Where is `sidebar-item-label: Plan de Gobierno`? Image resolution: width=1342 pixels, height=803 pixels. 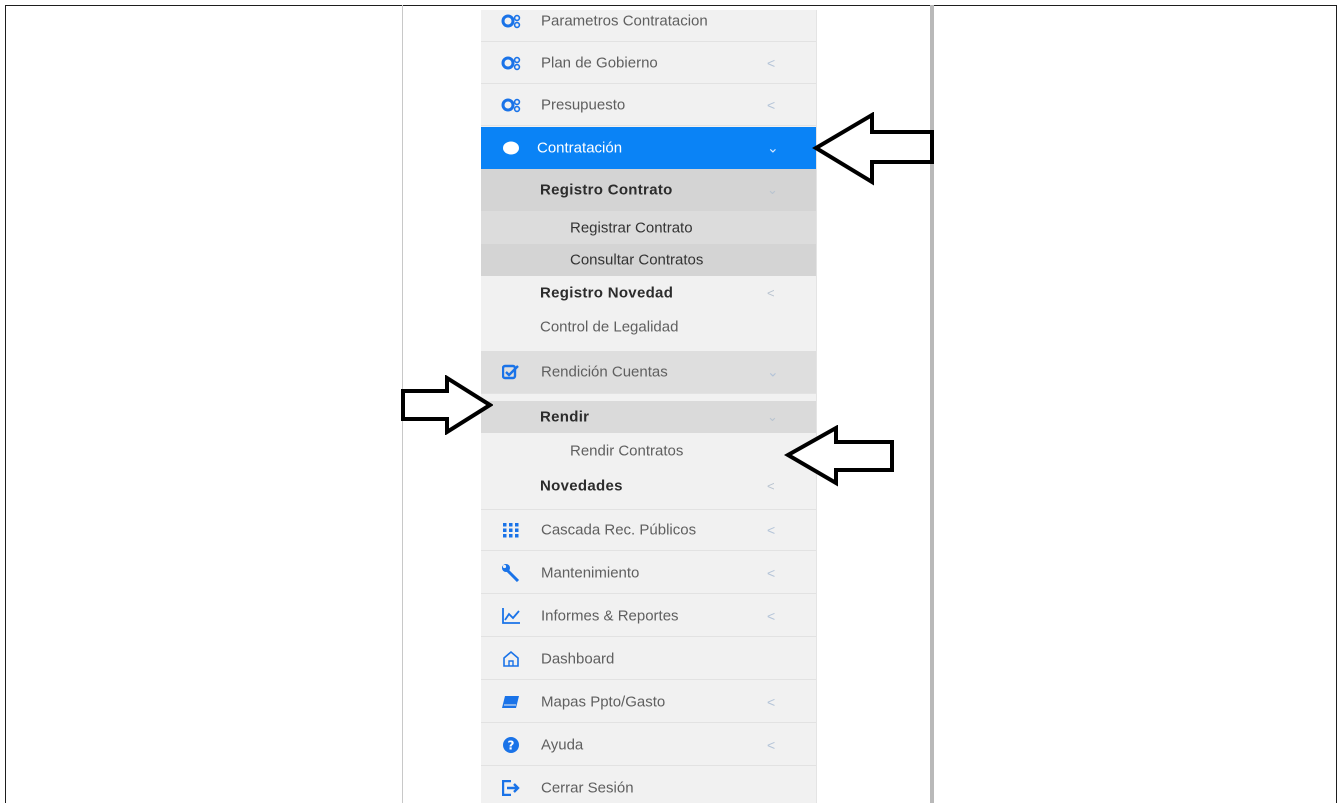 sidebar-item-label: Plan de Gobierno is located at coordinates (599, 62).